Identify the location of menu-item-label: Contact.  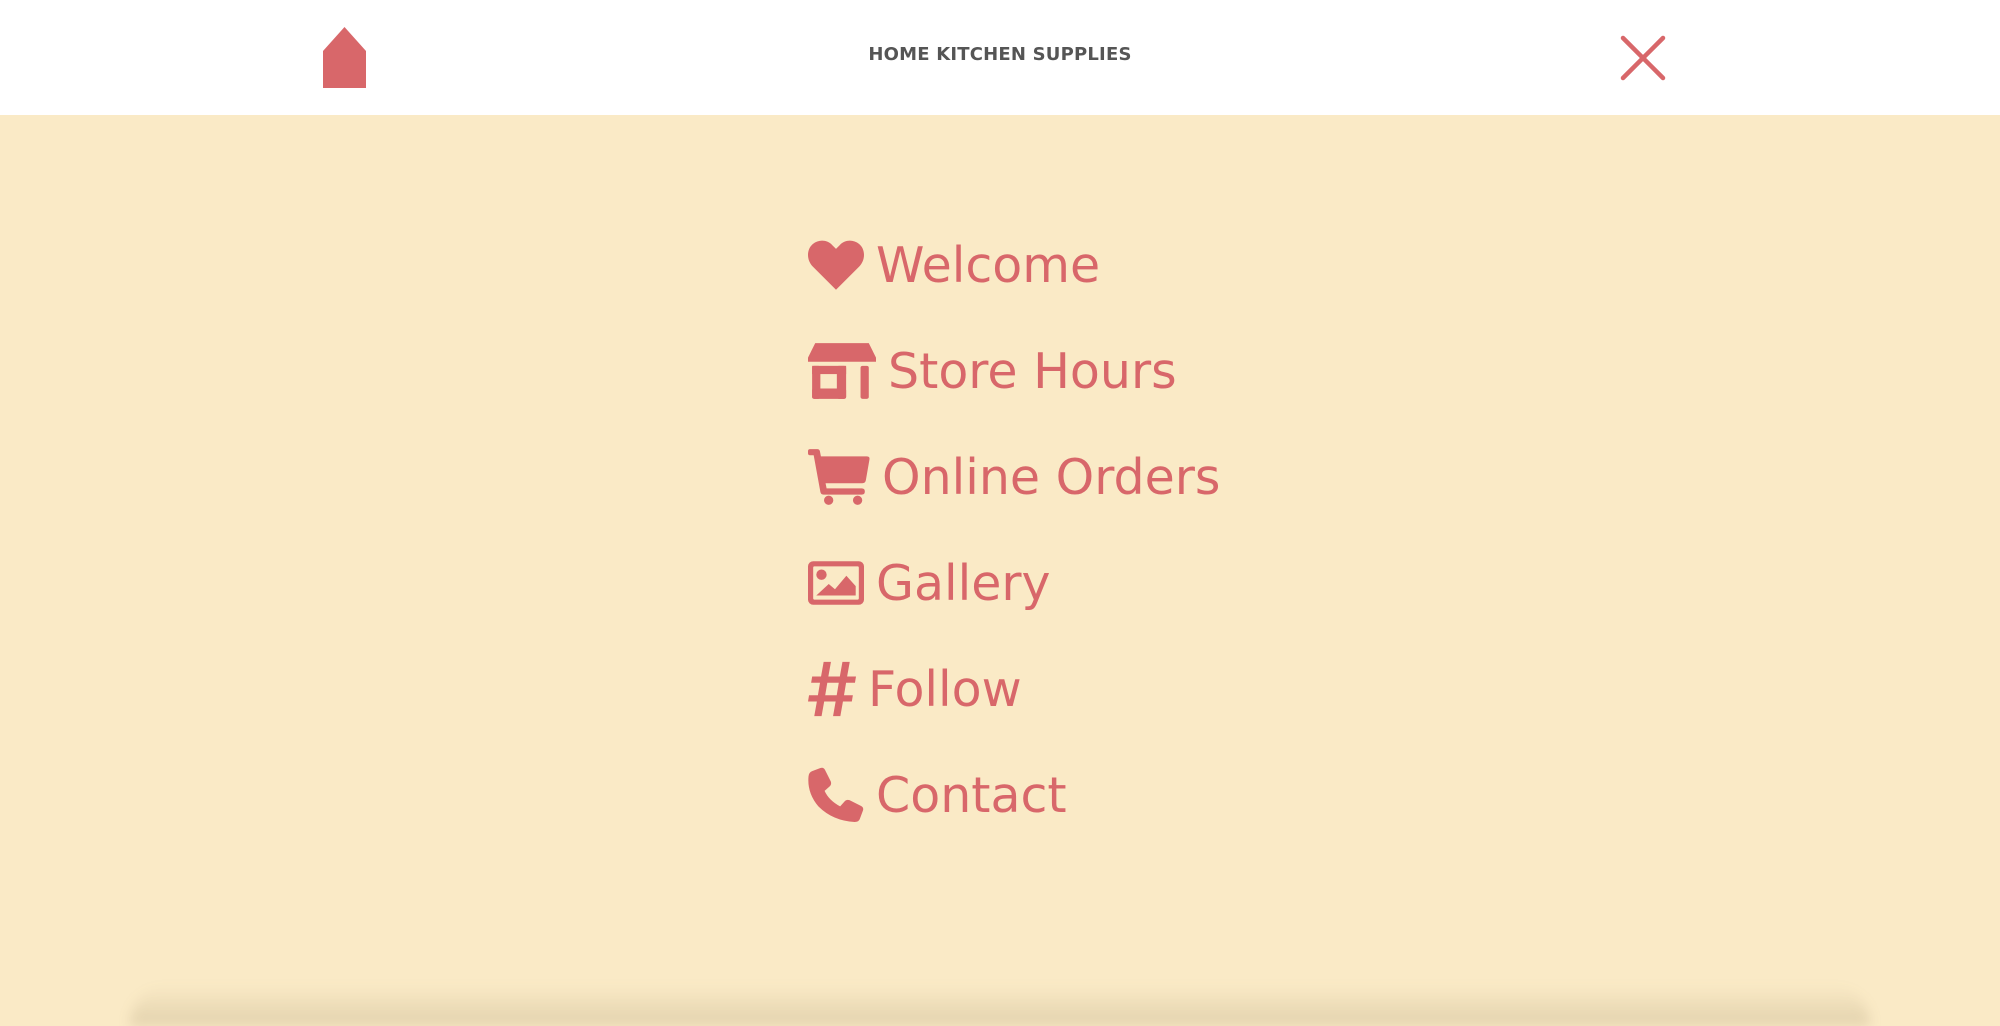
(971, 795).